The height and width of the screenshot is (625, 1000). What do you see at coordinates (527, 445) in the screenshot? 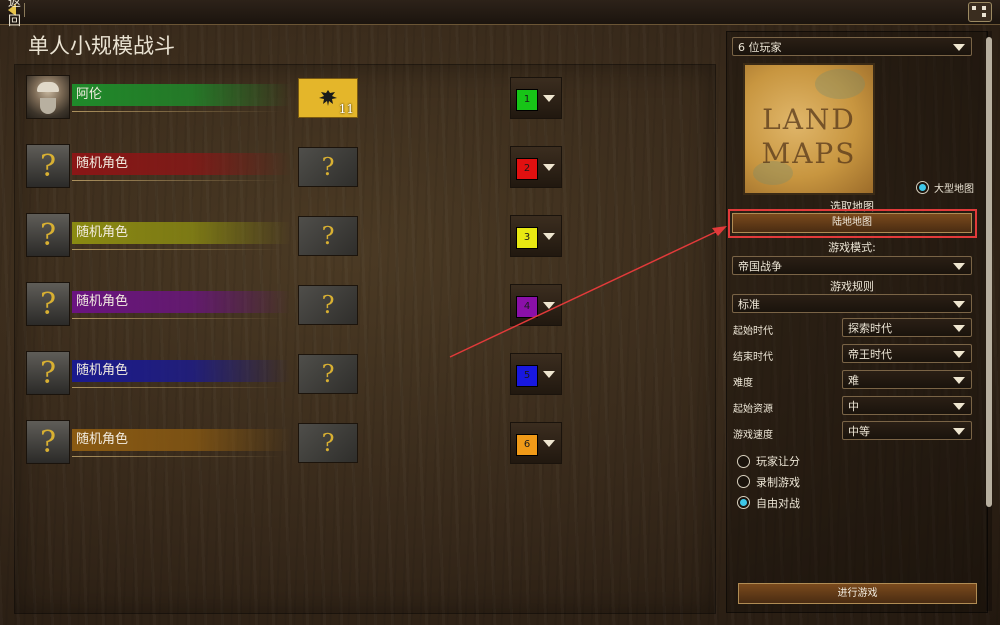
I see `color-swatch: 6` at bounding box center [527, 445].